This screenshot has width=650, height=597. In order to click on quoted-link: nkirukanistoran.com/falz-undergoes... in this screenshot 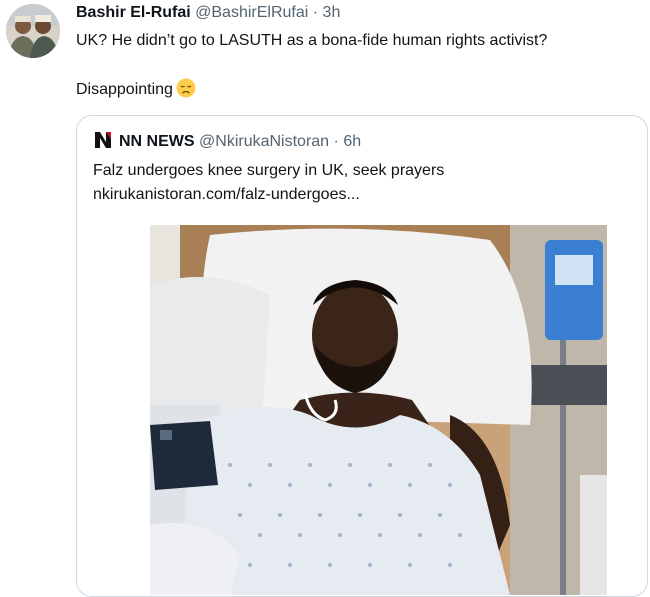, I will do `click(226, 195)`.